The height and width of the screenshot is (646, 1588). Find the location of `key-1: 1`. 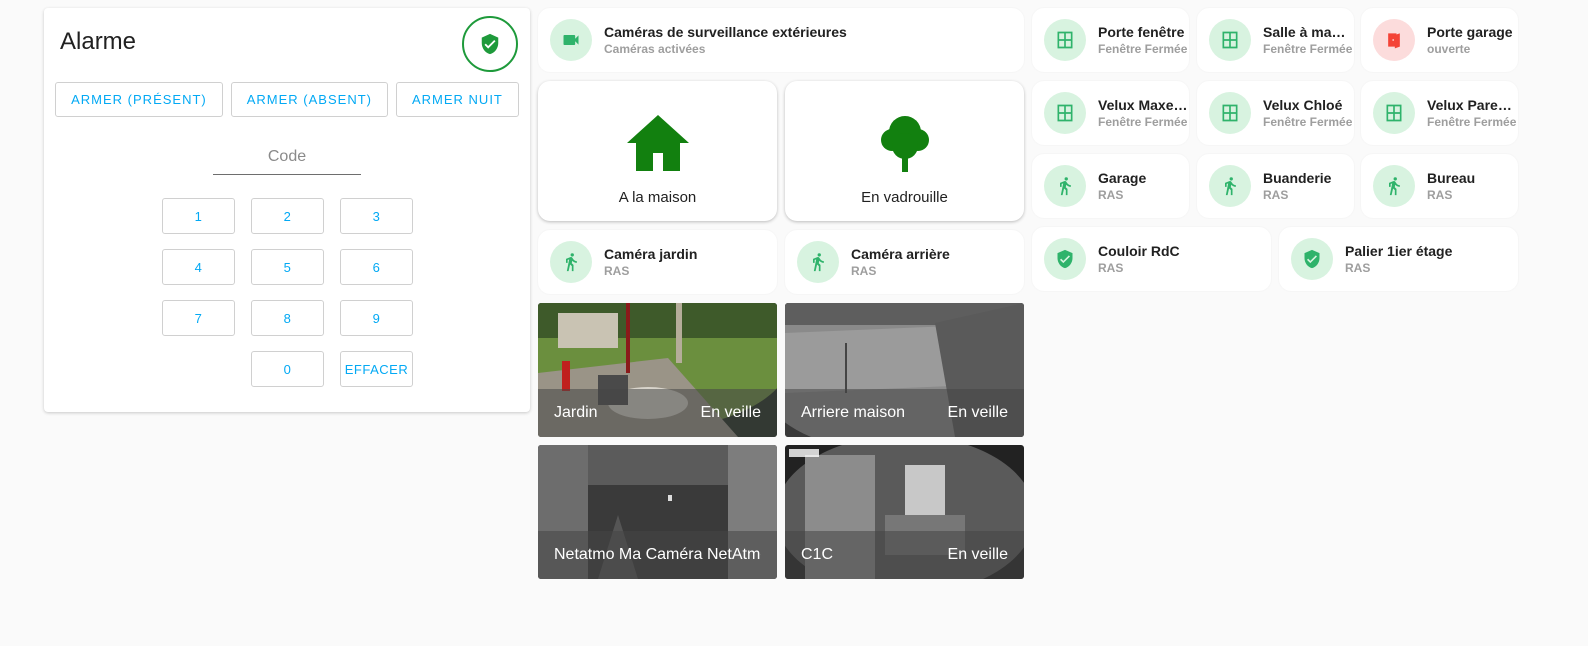

key-1: 1 is located at coordinates (198, 216).